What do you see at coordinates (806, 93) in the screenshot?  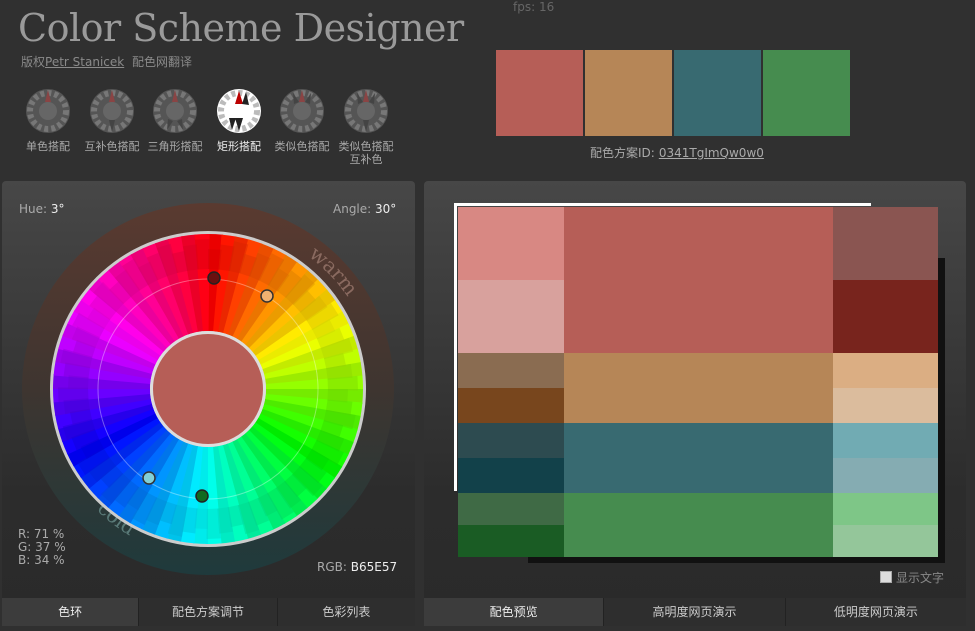 I see `swatch-complement` at bounding box center [806, 93].